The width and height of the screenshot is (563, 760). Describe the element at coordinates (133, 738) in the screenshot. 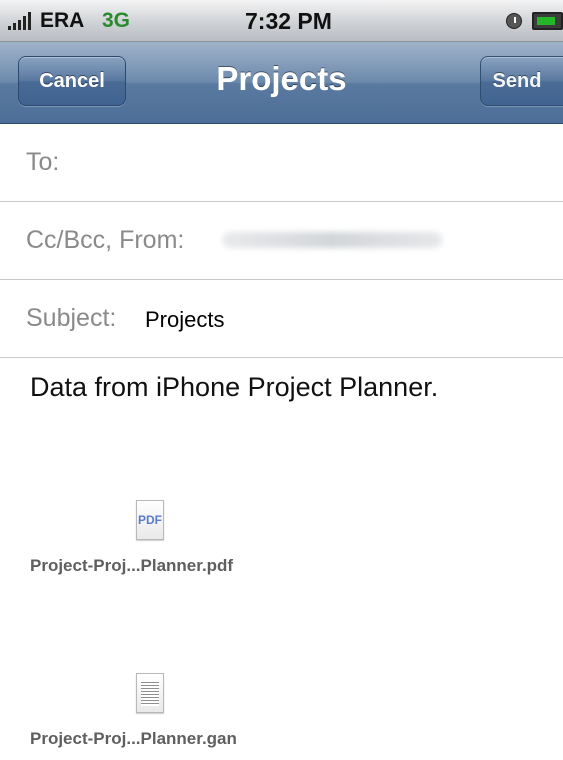

I see `attachment-name: Project-Proj...Planner.gan` at that location.